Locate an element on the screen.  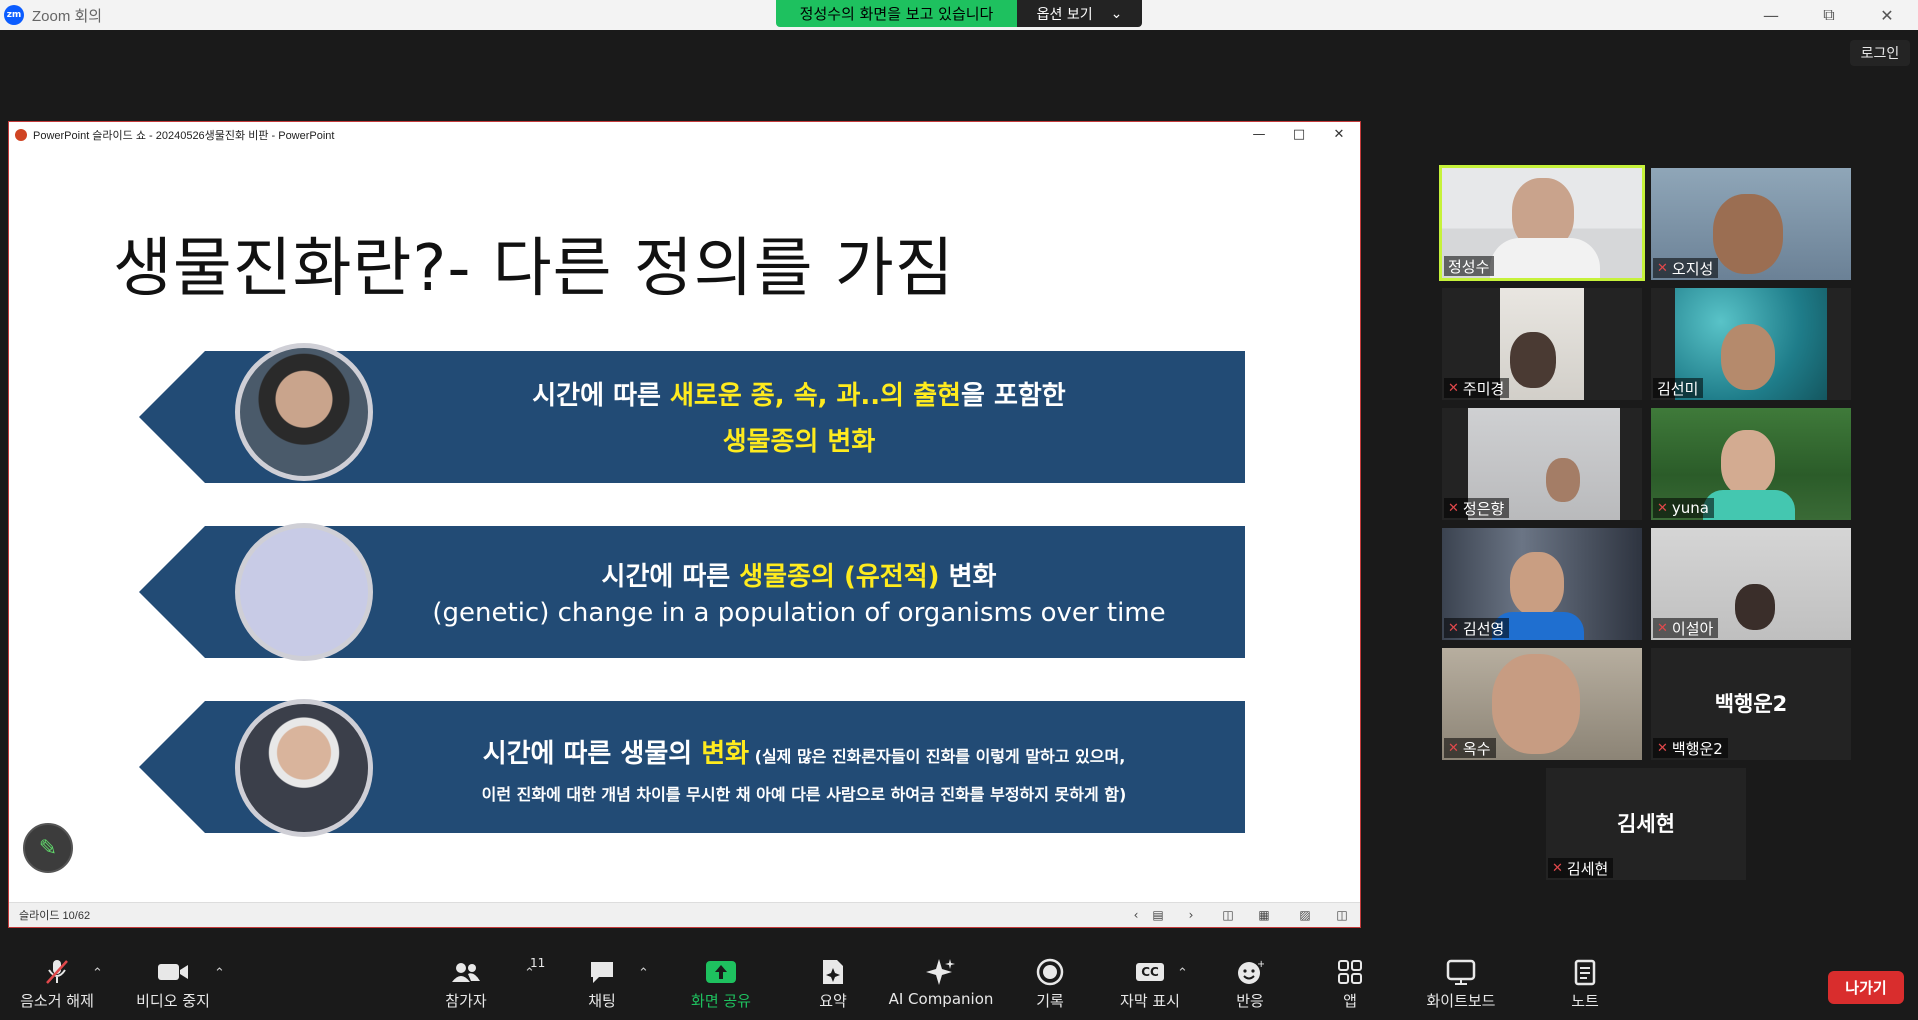
captions-icon: CC is located at coordinates (1150, 972).